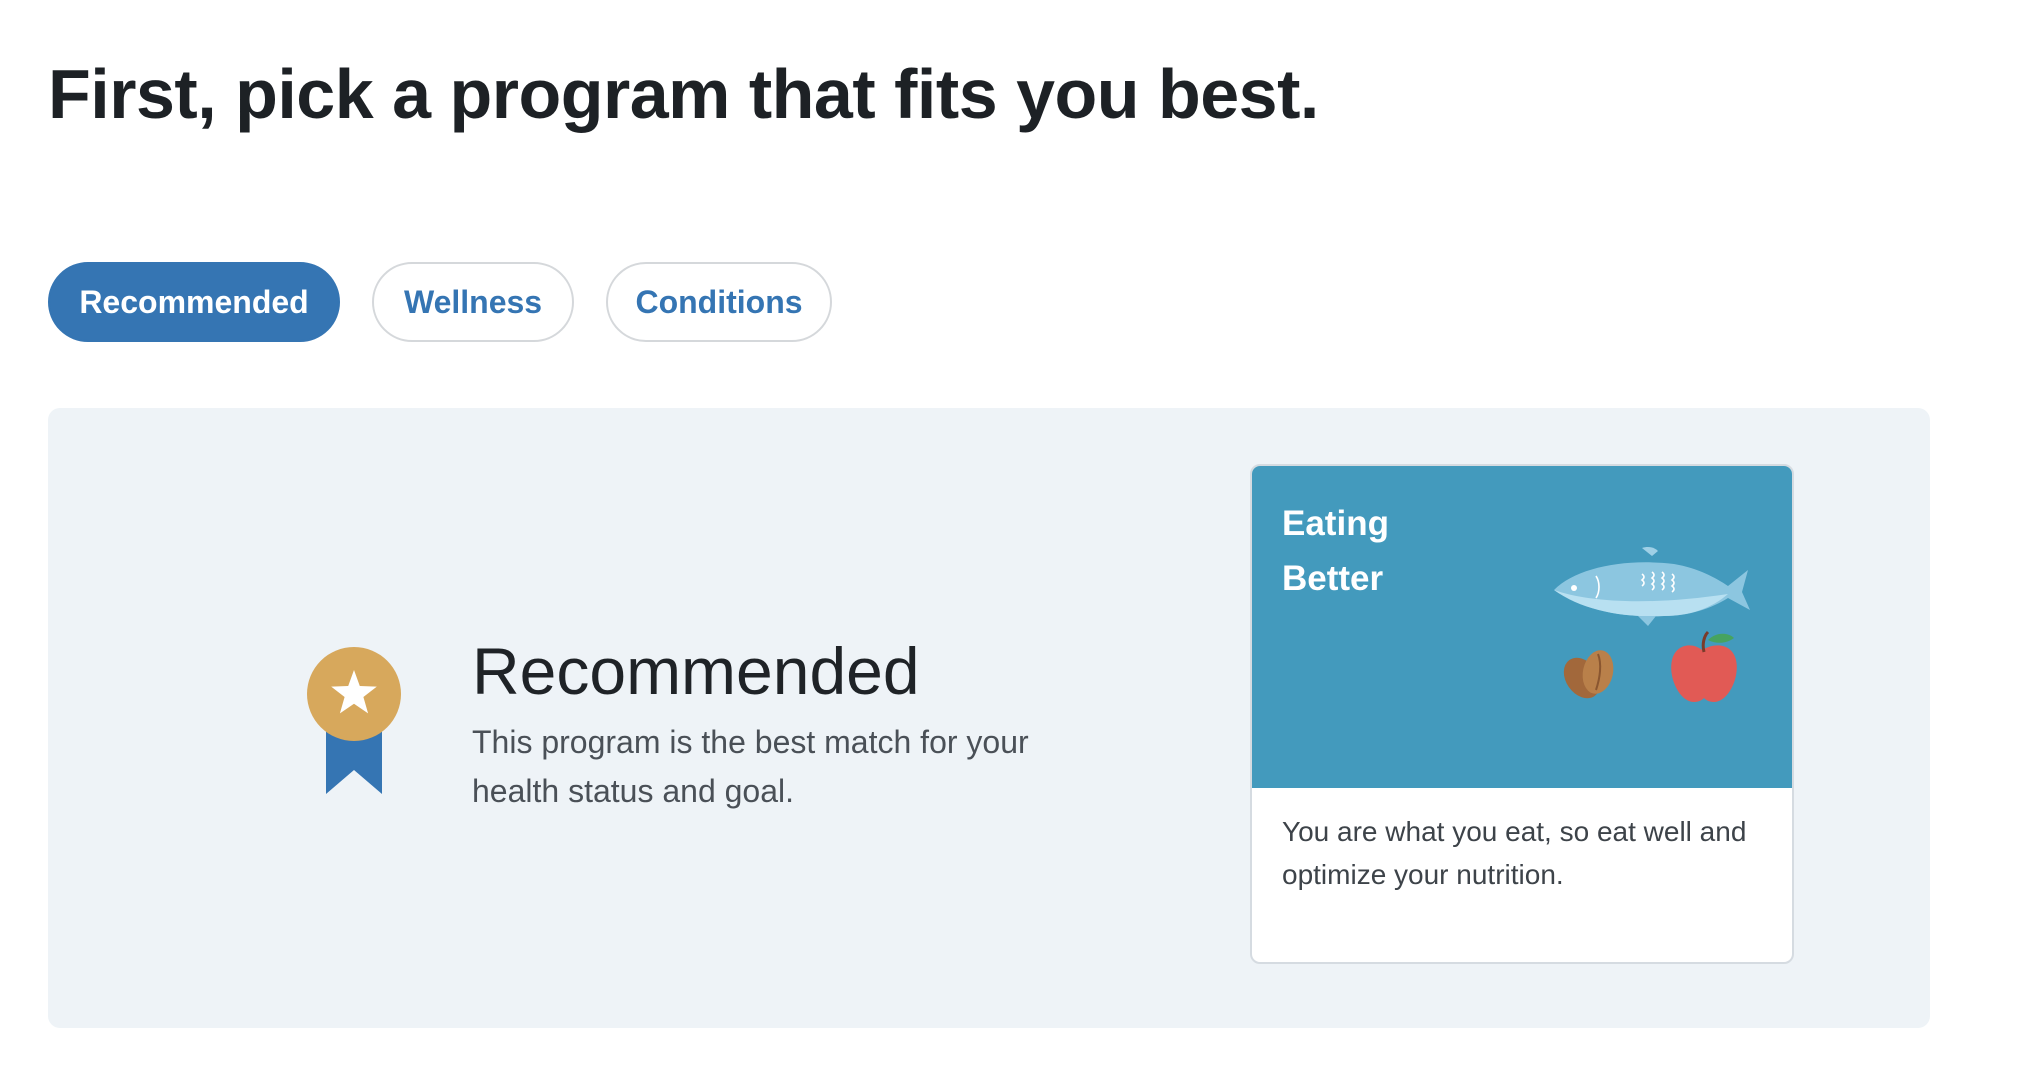  What do you see at coordinates (1652, 586) in the screenshot?
I see `fish-icon` at bounding box center [1652, 586].